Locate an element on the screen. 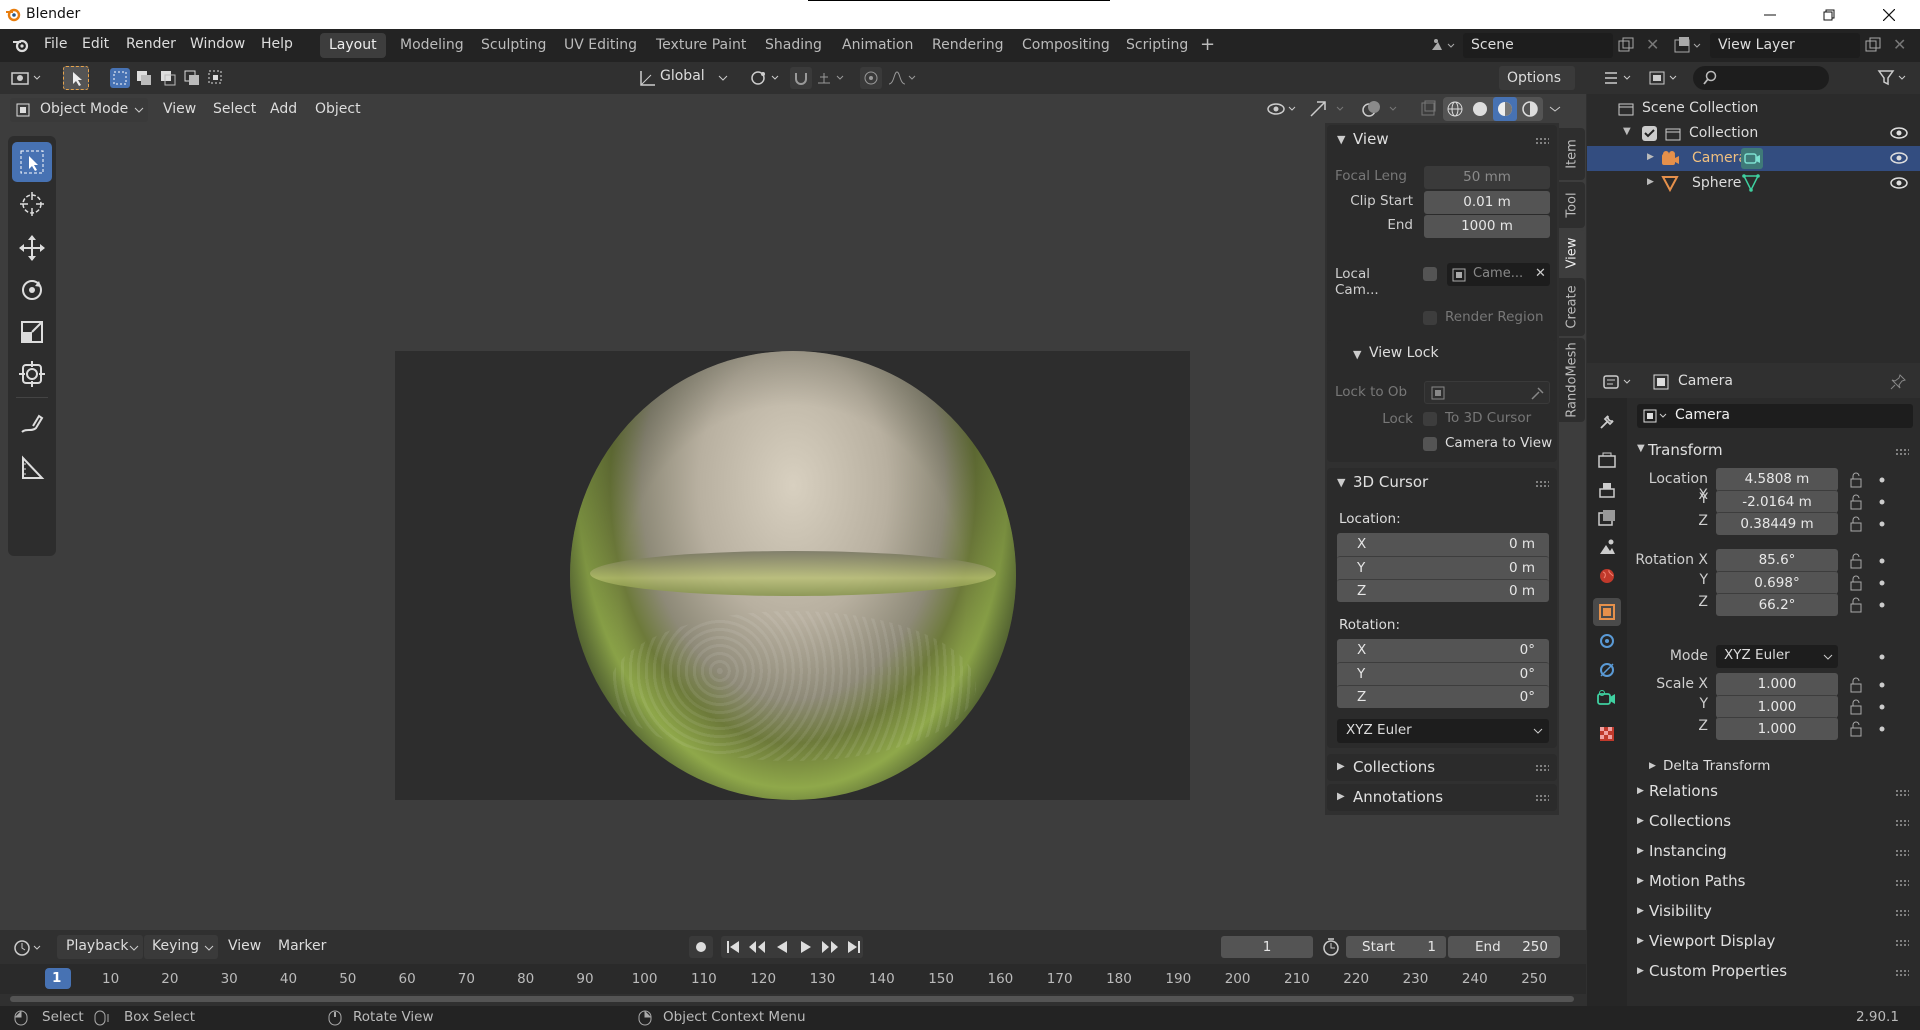 This screenshot has height=1030, width=1920. tab-uv-editing: UV Editing is located at coordinates (600, 45).